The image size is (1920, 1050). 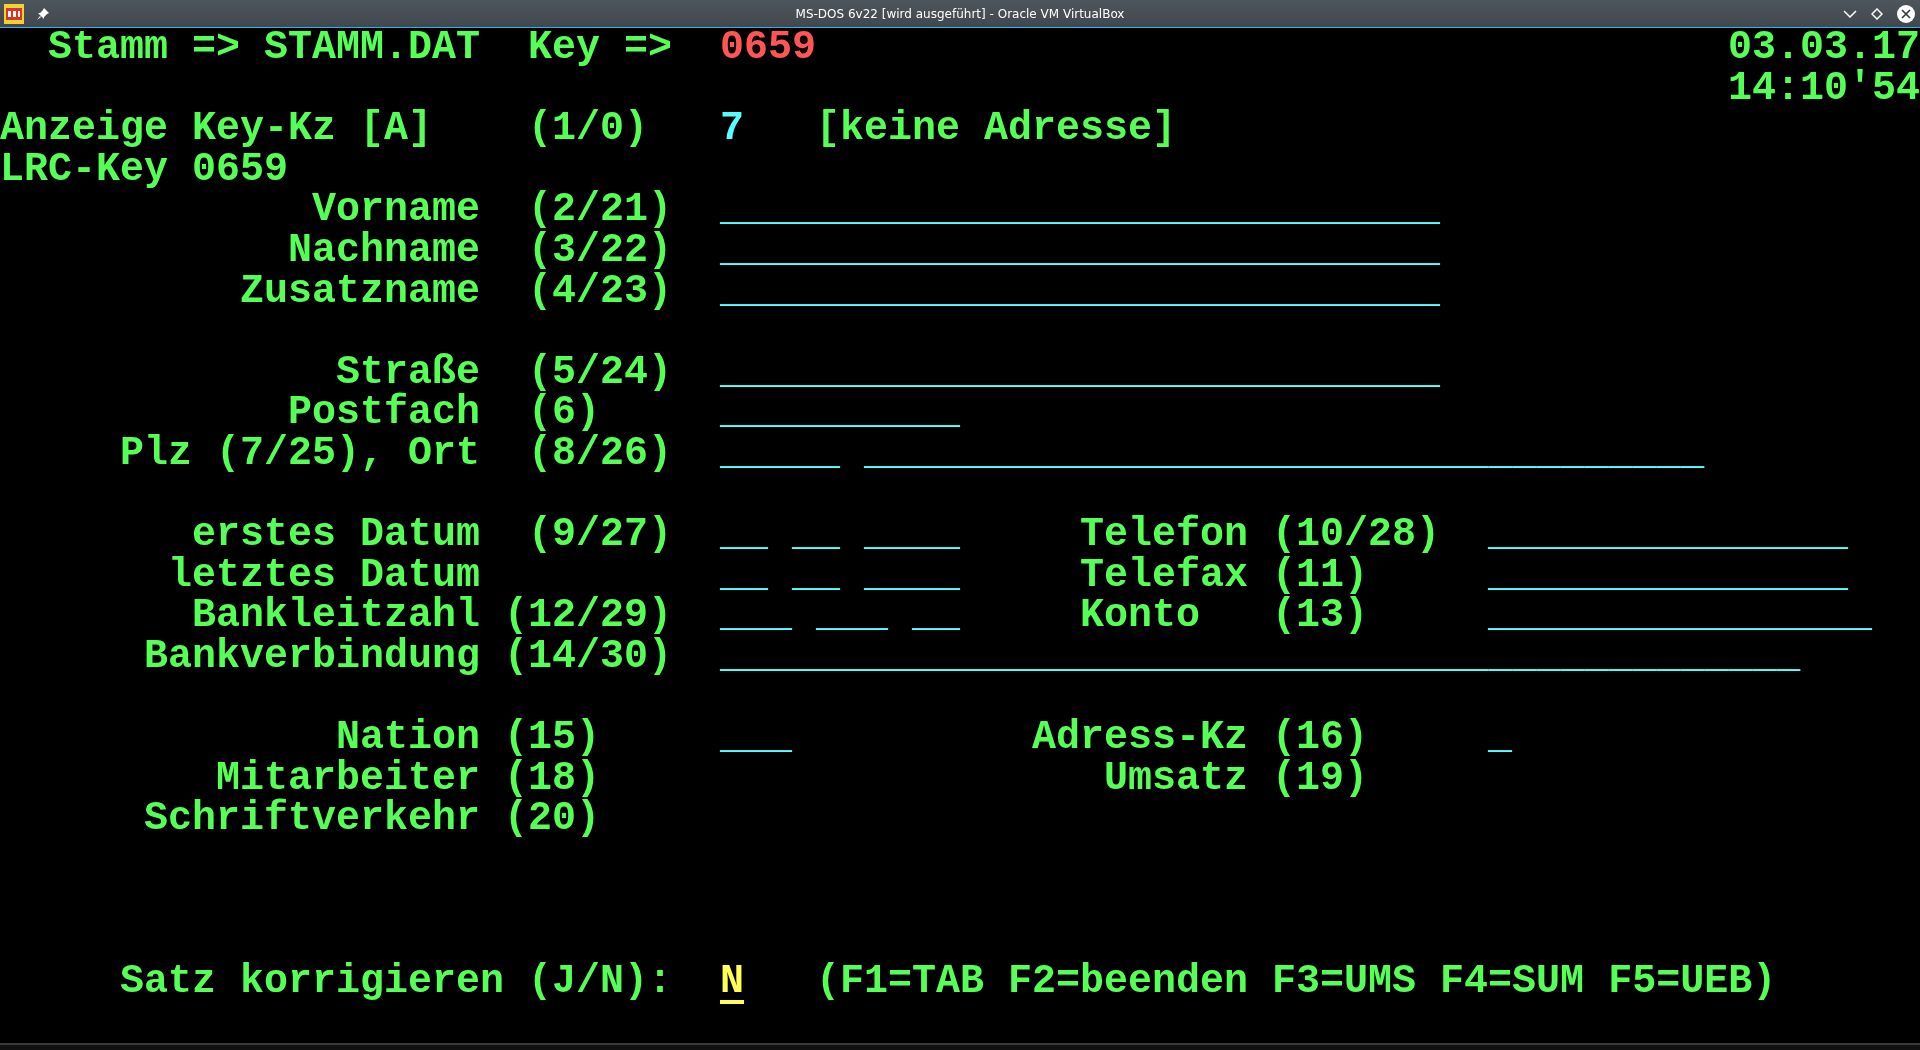 What do you see at coordinates (996, 129) in the screenshot?
I see `address-note: [keine Adresse]` at bounding box center [996, 129].